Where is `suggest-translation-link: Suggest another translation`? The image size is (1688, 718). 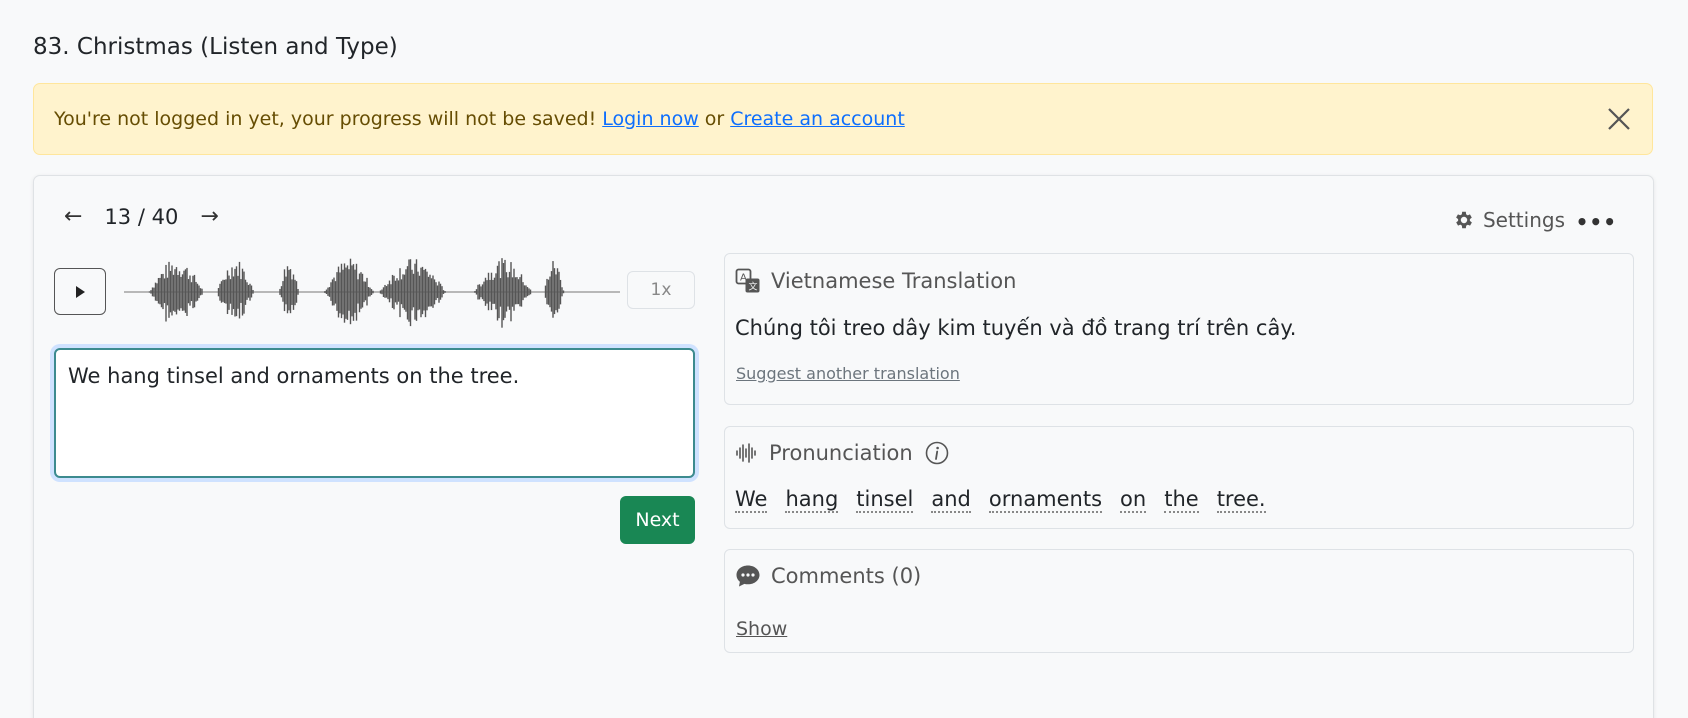
suggest-translation-link: Suggest another translation is located at coordinates (848, 373).